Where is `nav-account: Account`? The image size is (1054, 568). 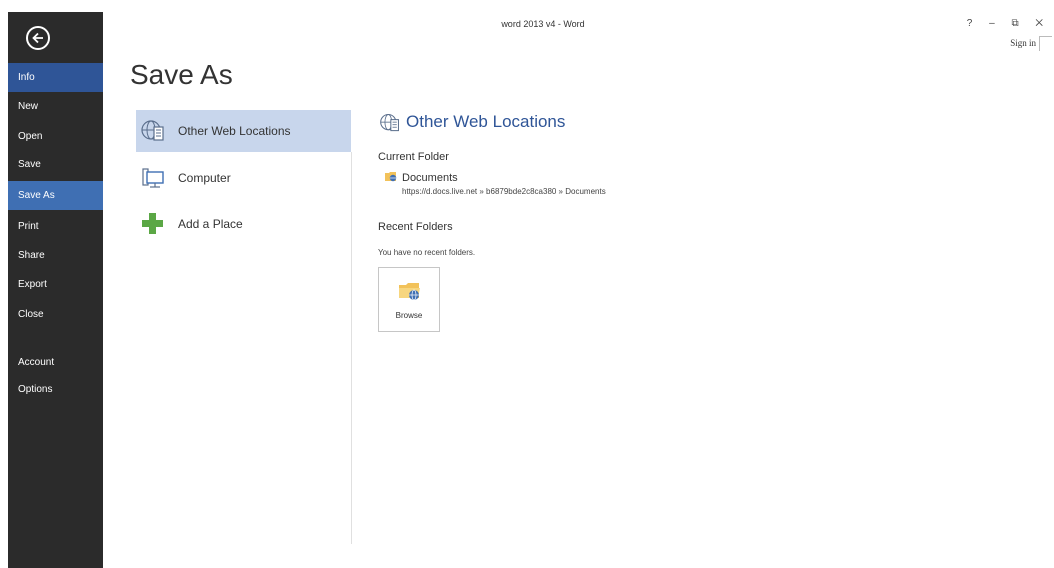
nav-account: Account is located at coordinates (55, 362).